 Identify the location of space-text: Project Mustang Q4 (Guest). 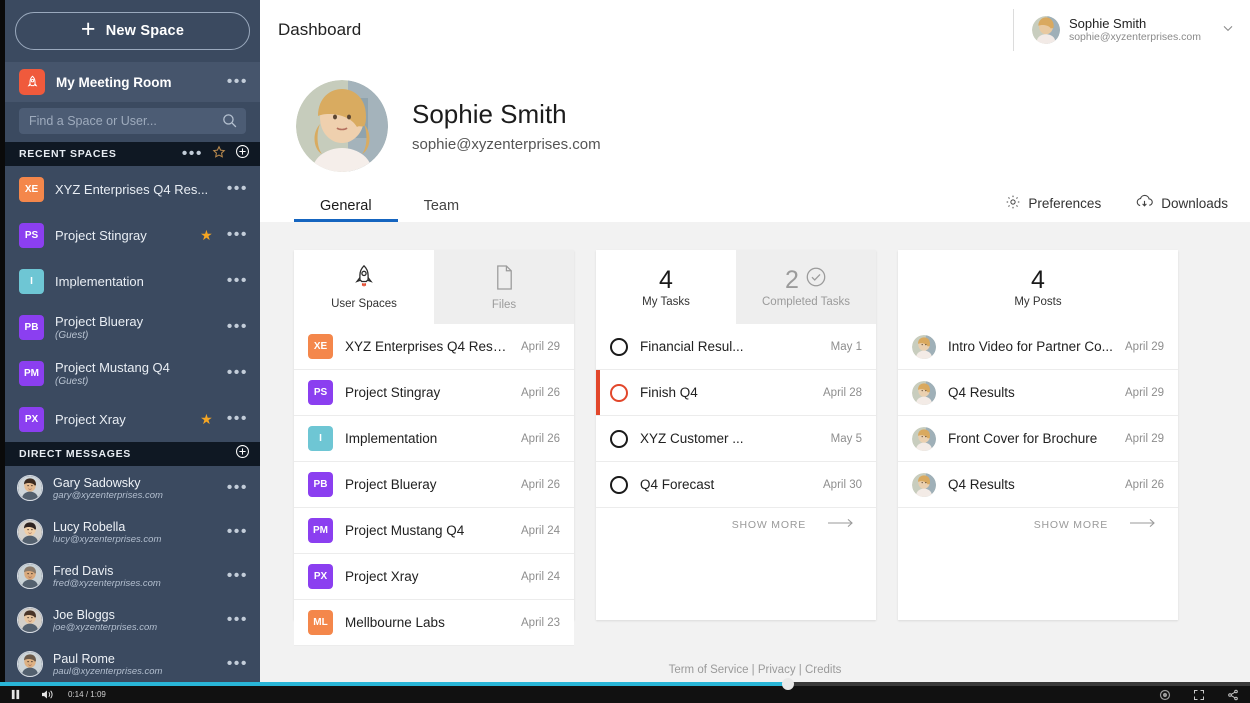
(135, 373).